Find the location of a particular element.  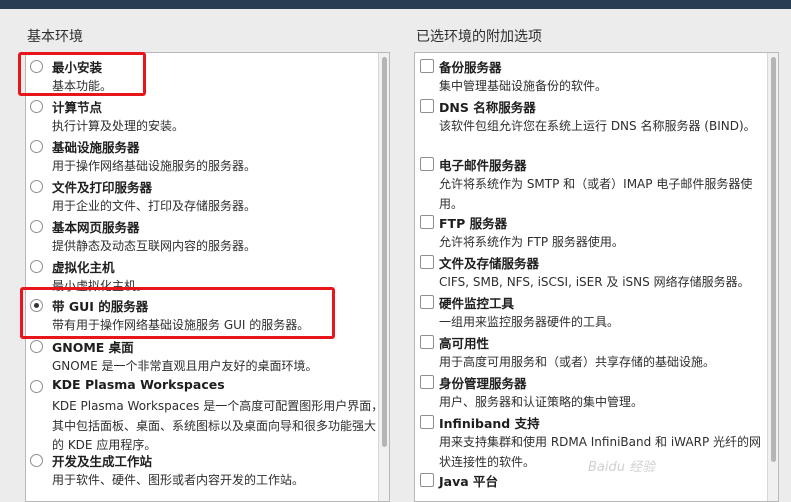

addons-heading: 已选环境的附加选项 is located at coordinates (479, 37).